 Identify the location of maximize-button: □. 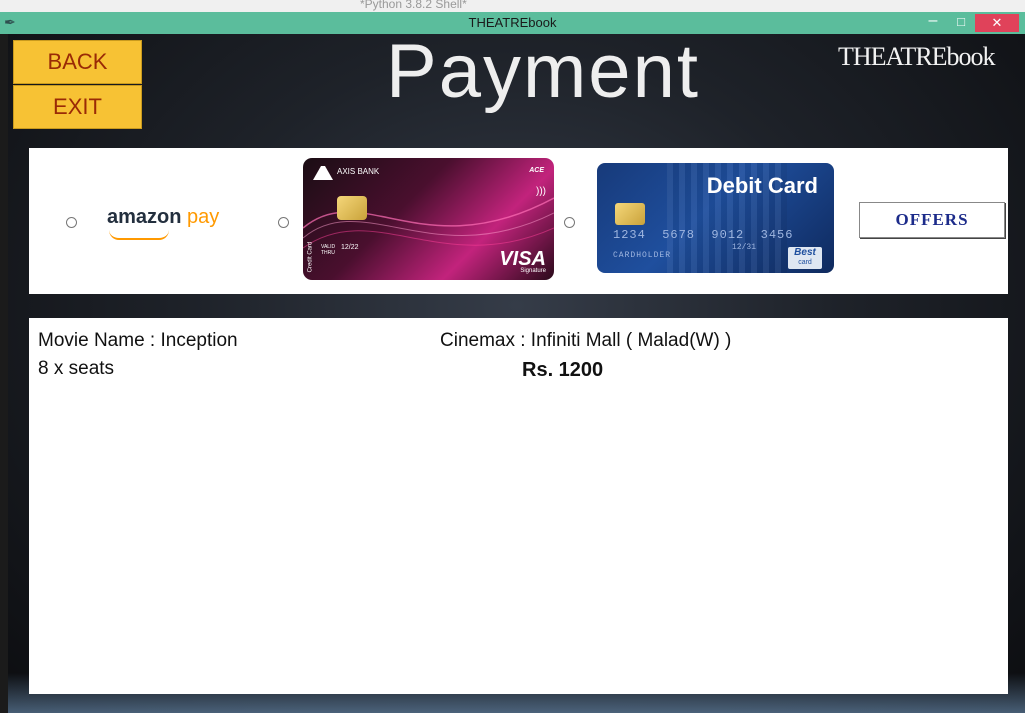
(961, 23).